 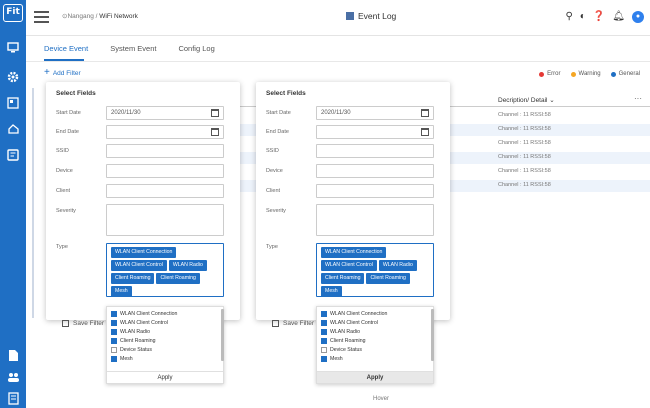 What do you see at coordinates (526, 100) in the screenshot?
I see `column-description: Decription/ Detail ⌄` at bounding box center [526, 100].